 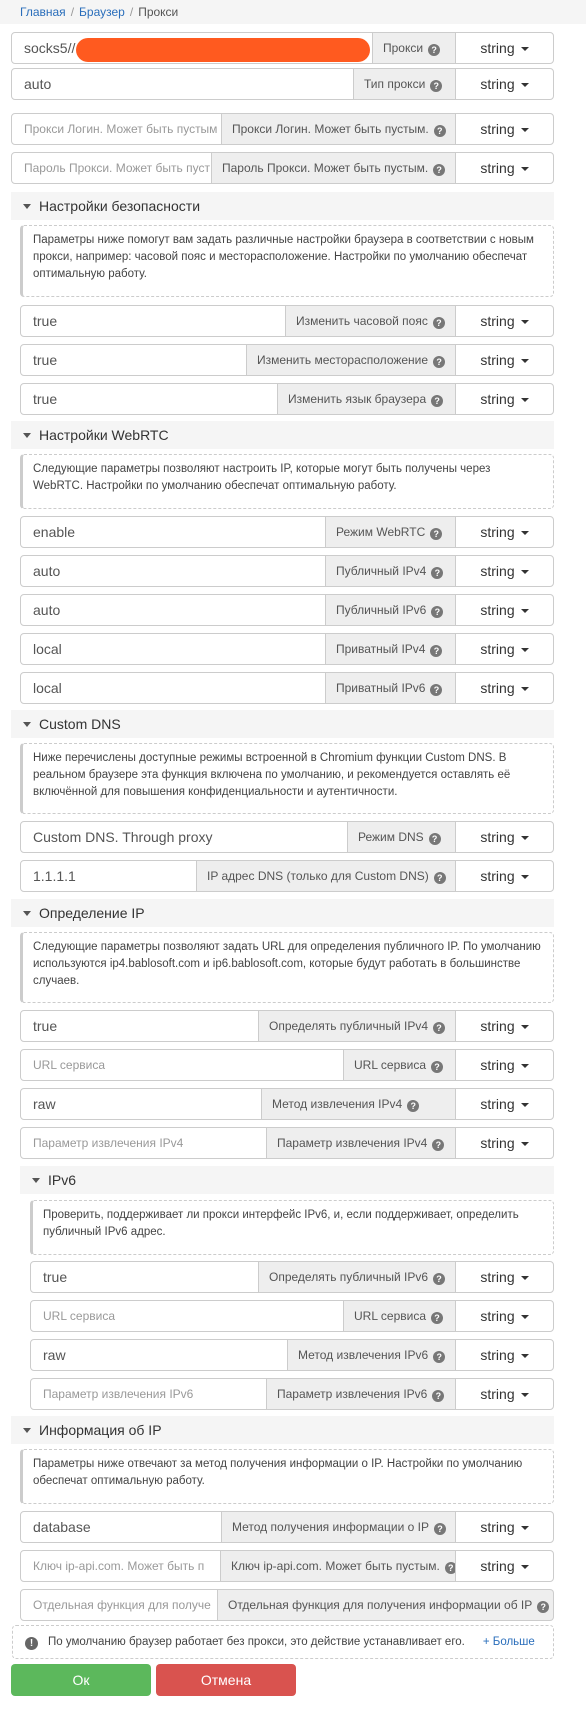 I want to click on collapse-triangle-icon, so click(x=27, y=206).